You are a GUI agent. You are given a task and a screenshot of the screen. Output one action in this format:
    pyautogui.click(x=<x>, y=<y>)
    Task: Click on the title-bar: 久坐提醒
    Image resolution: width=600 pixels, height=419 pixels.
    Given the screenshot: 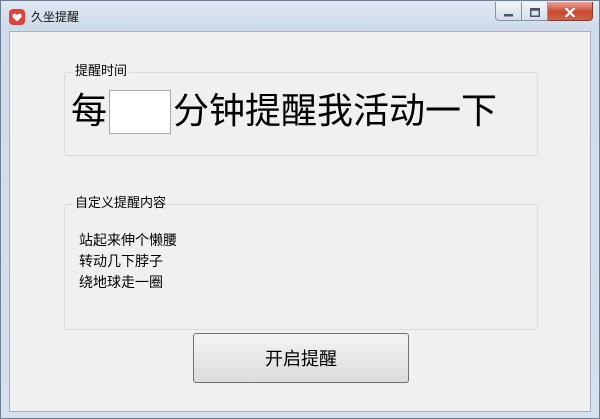 What is the action you would take?
    pyautogui.click(x=300, y=16)
    